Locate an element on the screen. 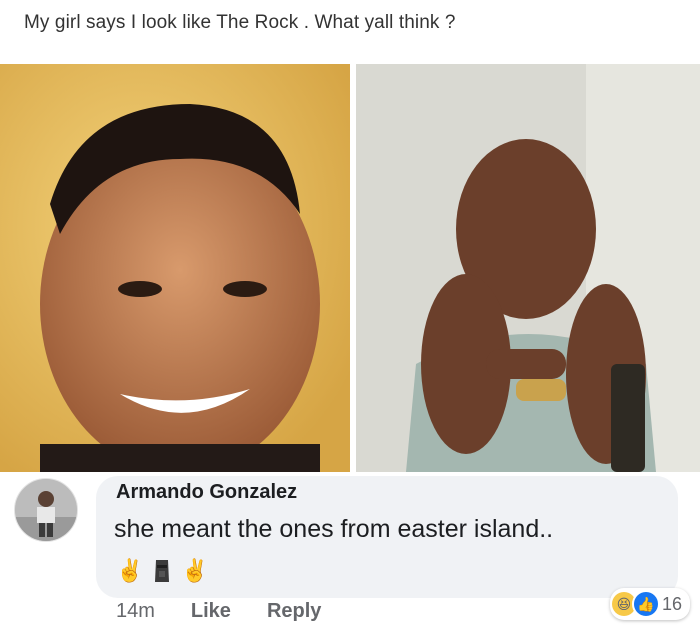 This screenshot has height=625, width=700. comment-actions: 14m Like Reply is located at coordinates (218, 611).